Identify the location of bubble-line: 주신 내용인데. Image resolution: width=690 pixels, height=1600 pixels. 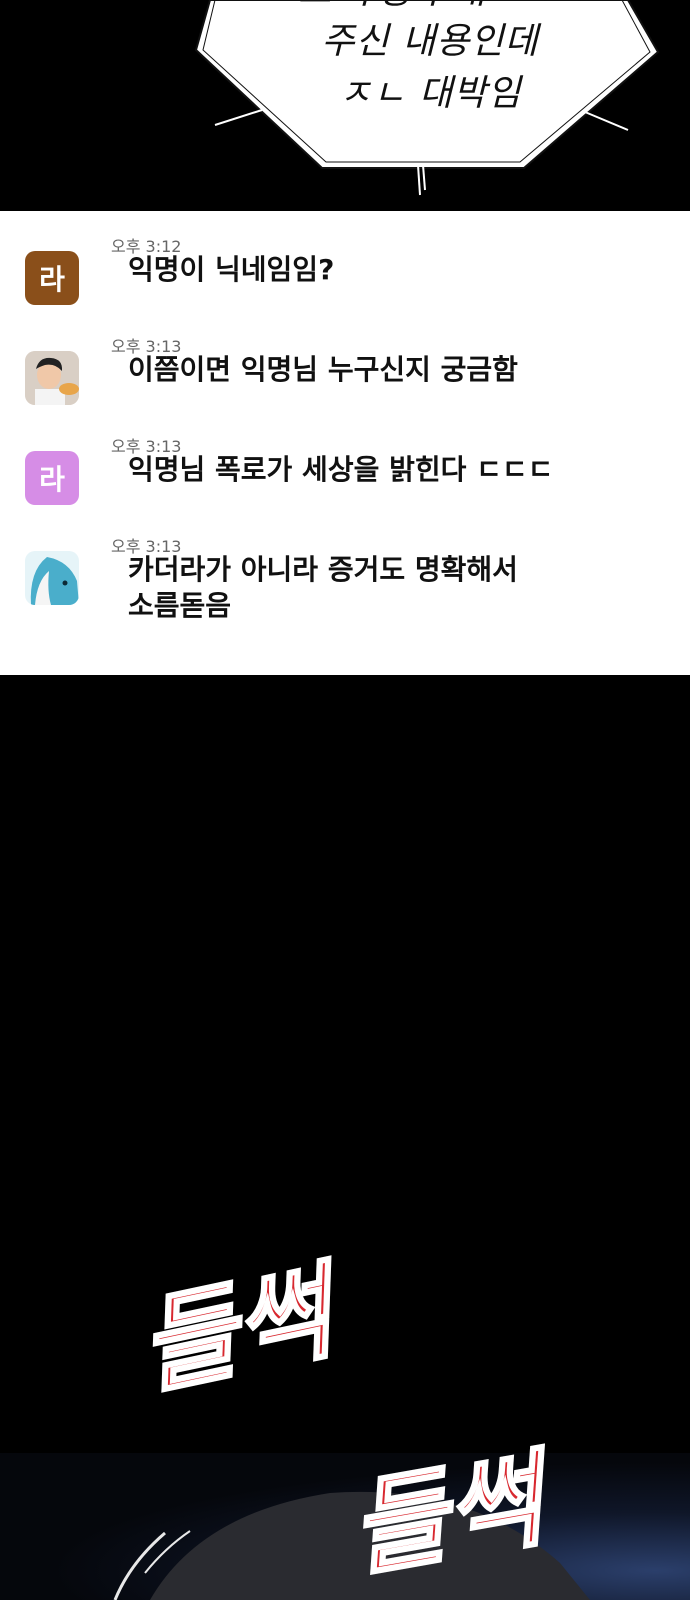
(430, 41).